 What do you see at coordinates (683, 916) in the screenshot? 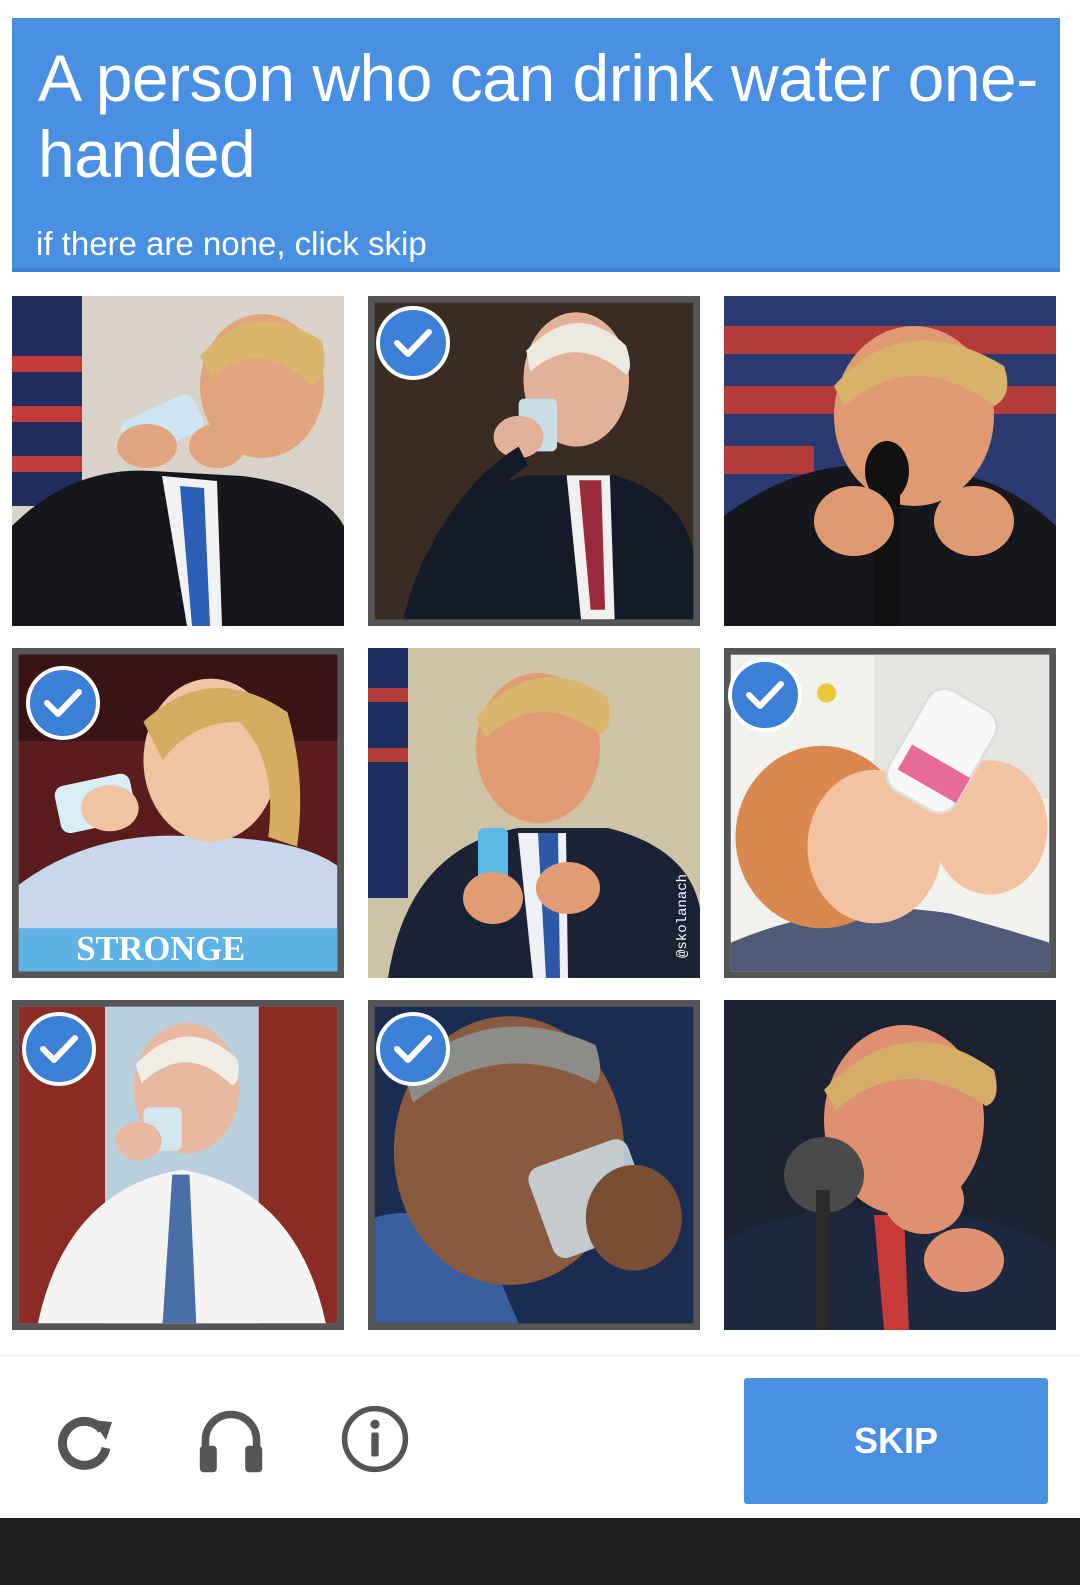
I see `tile-5-watermark: @skolanach` at bounding box center [683, 916].